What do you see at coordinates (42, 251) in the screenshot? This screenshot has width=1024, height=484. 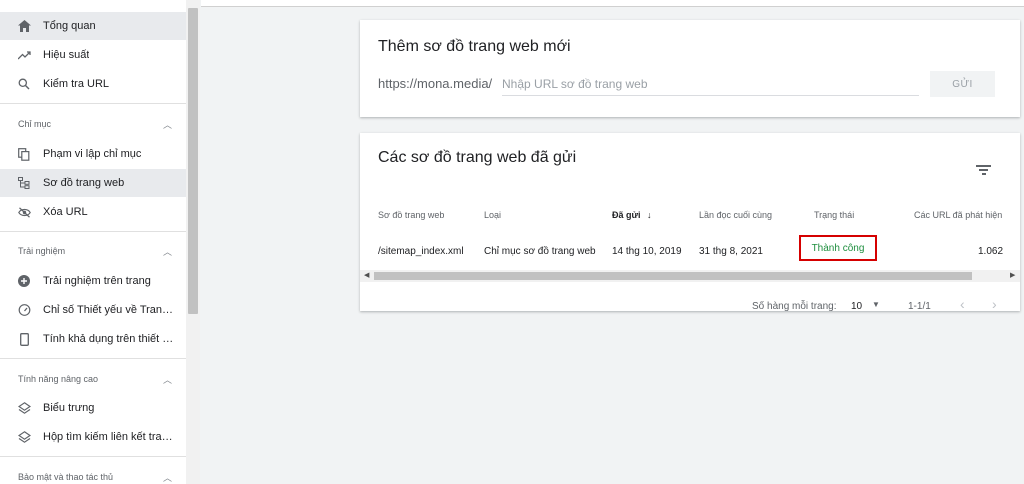 I see `section-title: Trải nghiệm` at bounding box center [42, 251].